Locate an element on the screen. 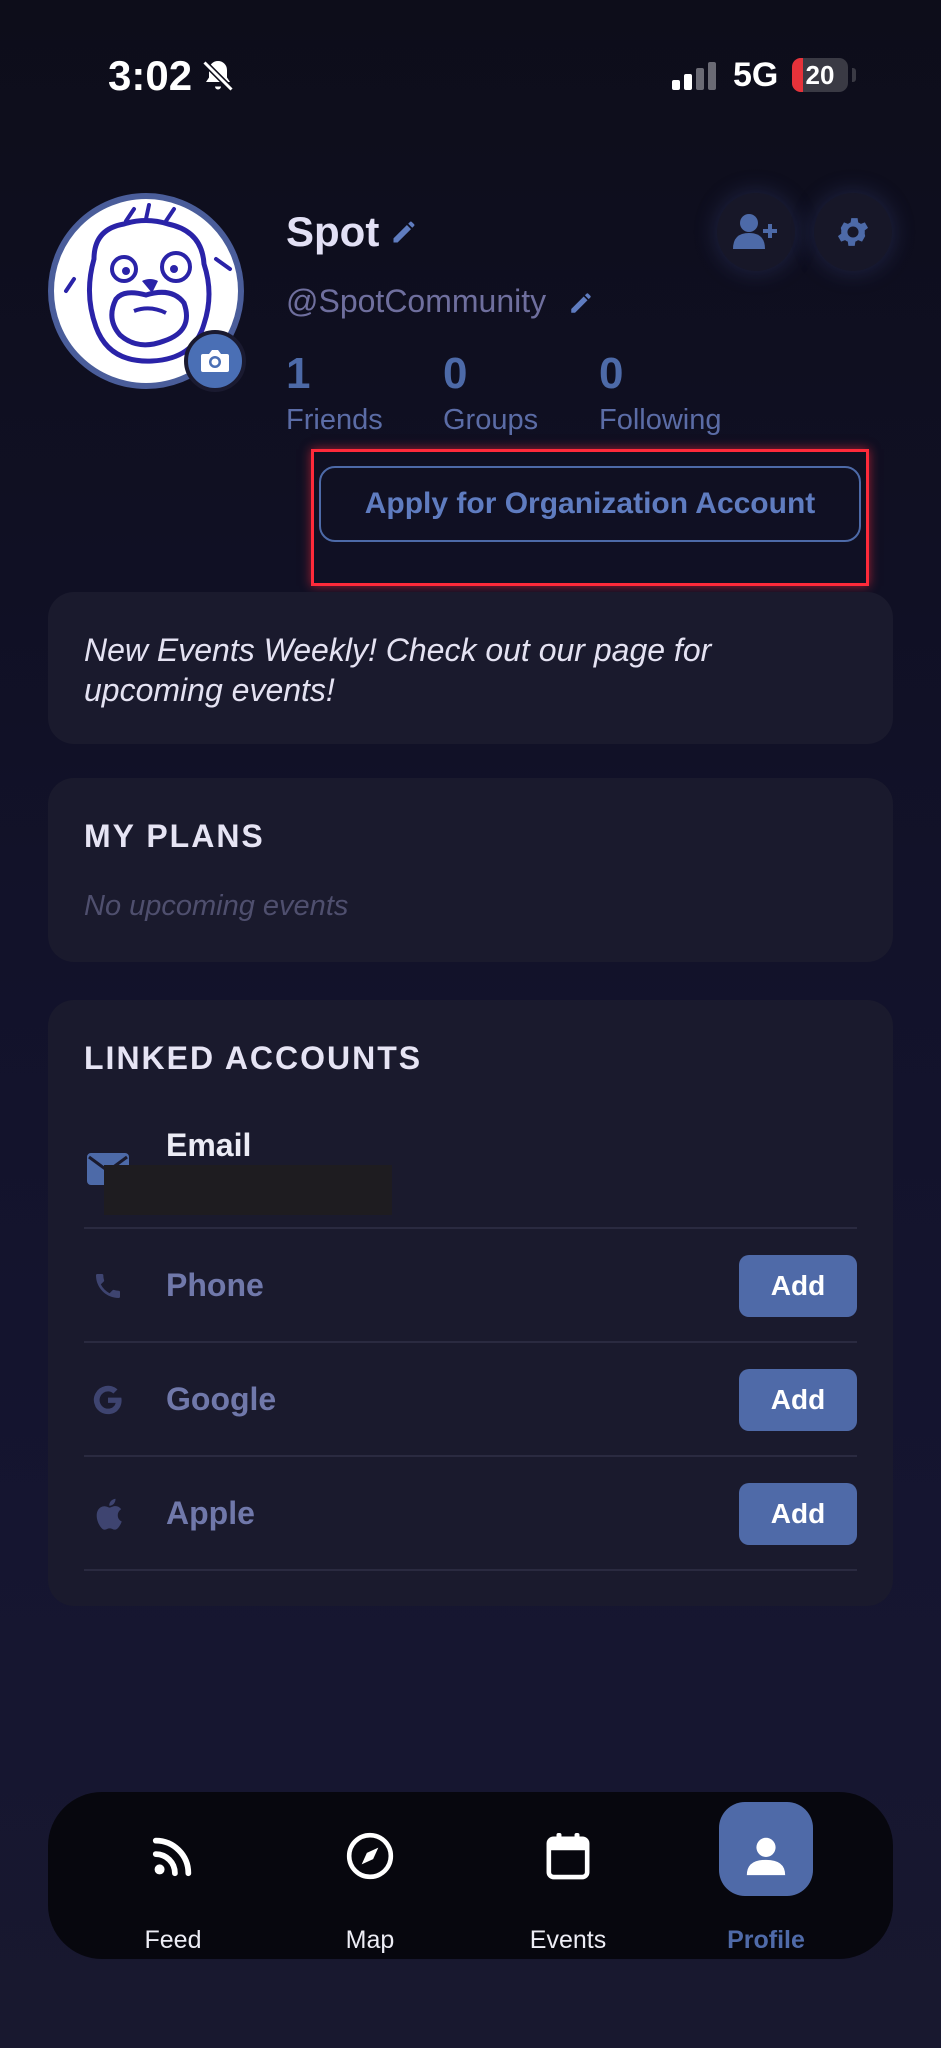 The height and width of the screenshot is (2048, 941). tab-bar: Feed Map Events Profile is located at coordinates (470, 1875).